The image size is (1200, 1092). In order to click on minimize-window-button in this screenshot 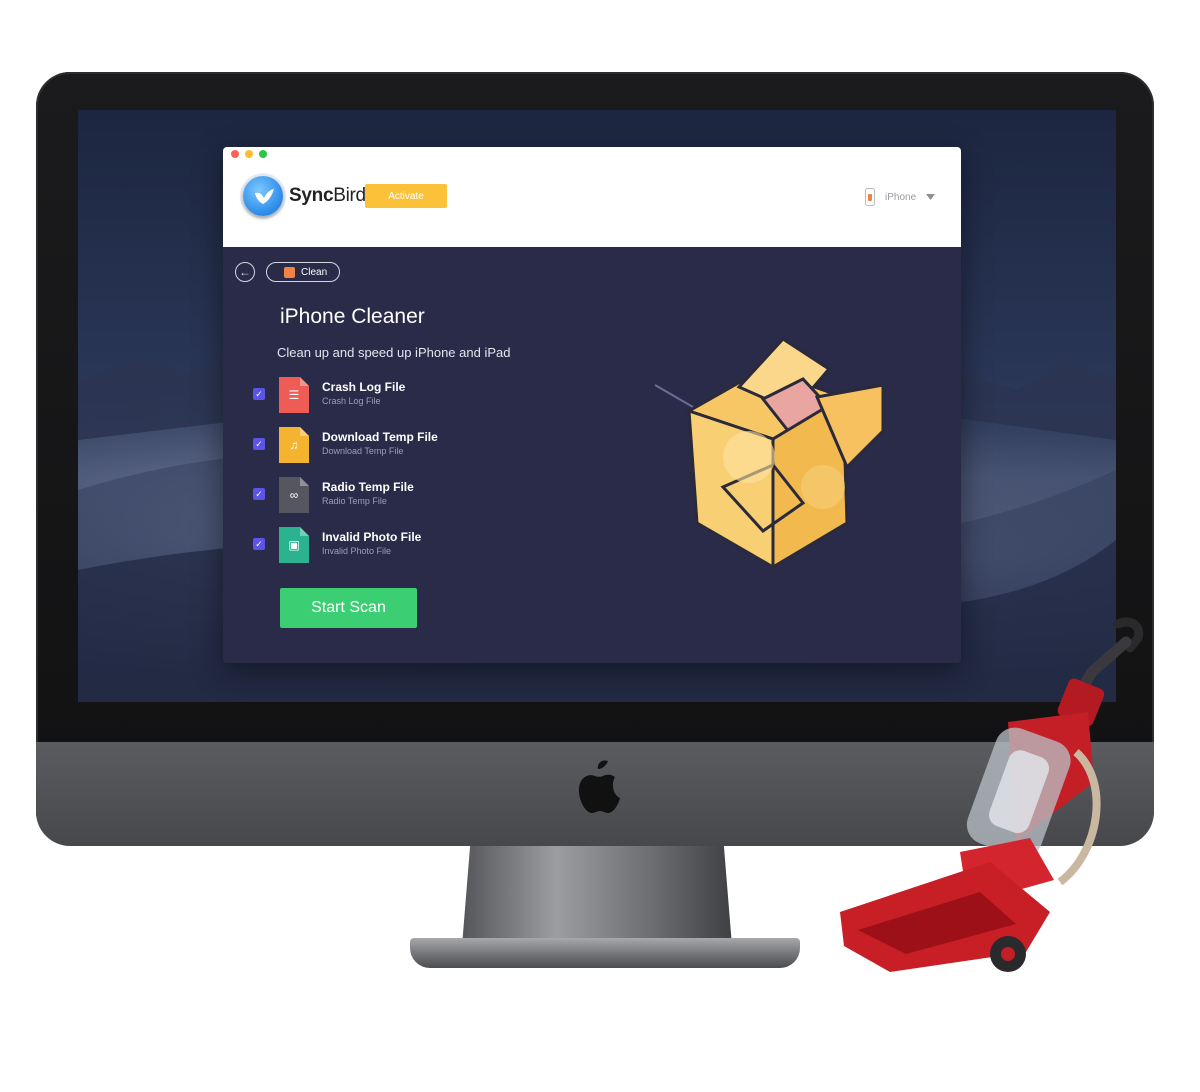, I will do `click(249, 154)`.